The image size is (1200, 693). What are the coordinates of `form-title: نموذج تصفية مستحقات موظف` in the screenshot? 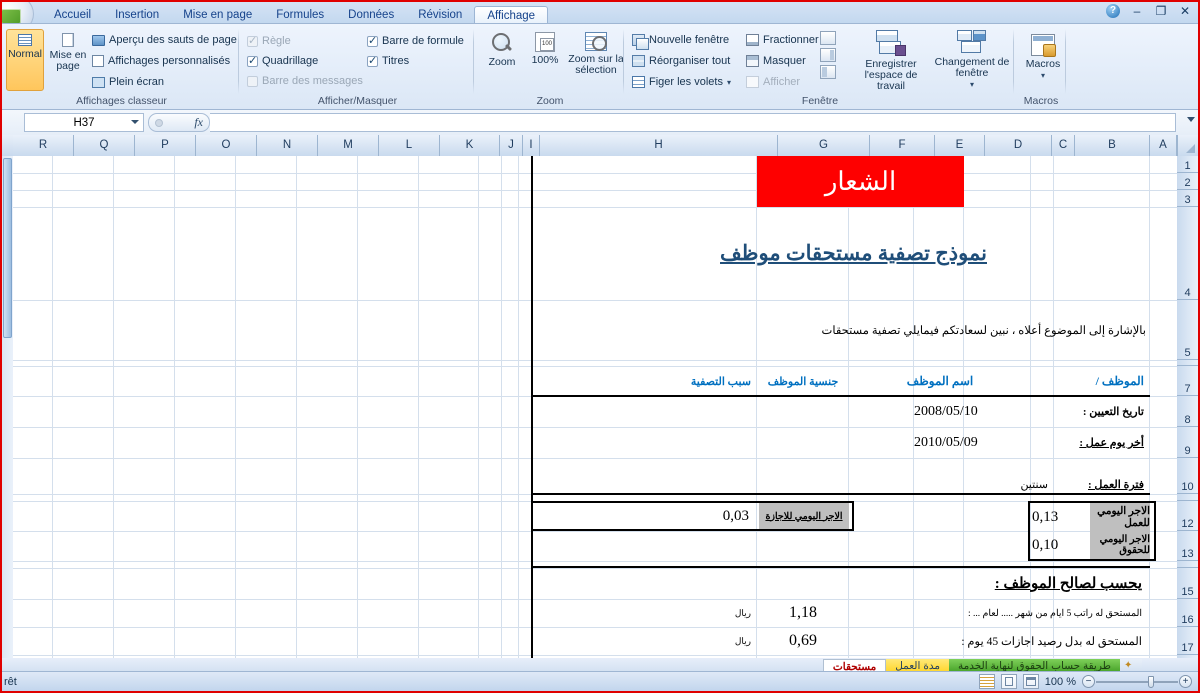 It's located at (853, 253).